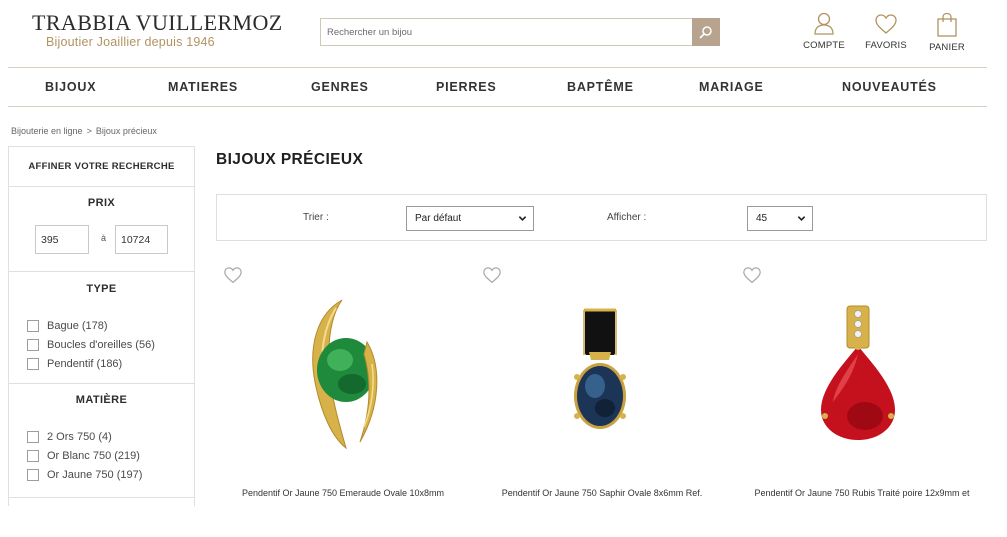  I want to click on nav-item-mariage: MARIAGE, so click(731, 87).